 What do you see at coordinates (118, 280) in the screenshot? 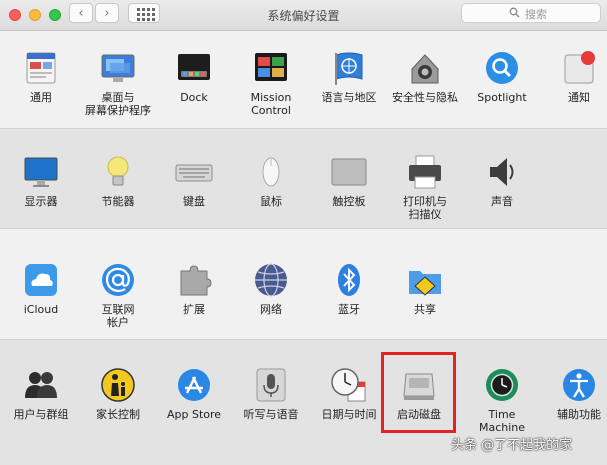
I see `internet-accounts-icon` at bounding box center [118, 280].